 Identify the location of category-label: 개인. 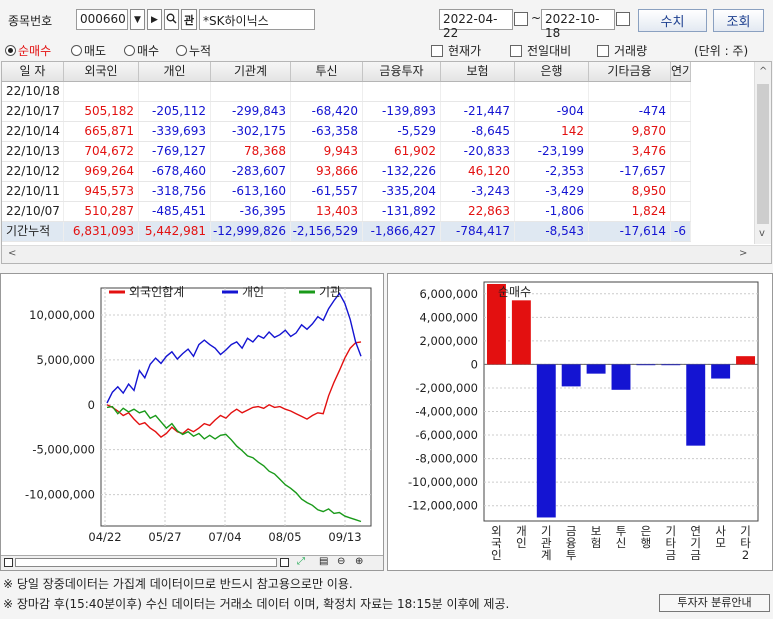
(521, 537).